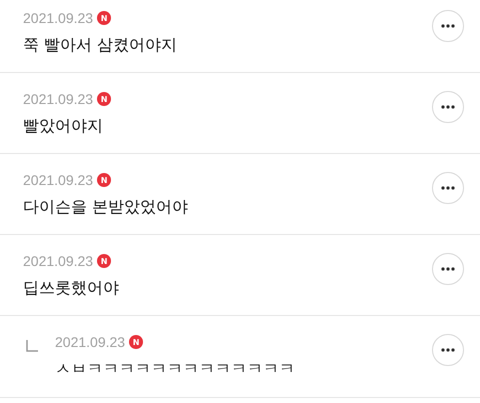 The width and height of the screenshot is (480, 403). What do you see at coordinates (106, 207) in the screenshot?
I see `comment-text: 다이슨을 본받았었어야` at bounding box center [106, 207].